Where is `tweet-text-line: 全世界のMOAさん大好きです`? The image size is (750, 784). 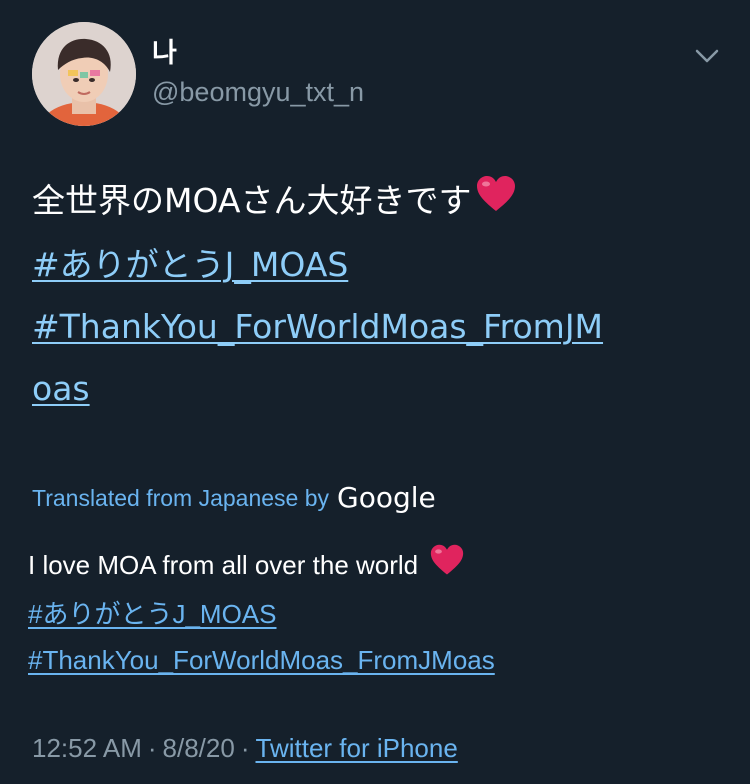 tweet-text-line: 全世界のMOAさん大好きです is located at coordinates (377, 202).